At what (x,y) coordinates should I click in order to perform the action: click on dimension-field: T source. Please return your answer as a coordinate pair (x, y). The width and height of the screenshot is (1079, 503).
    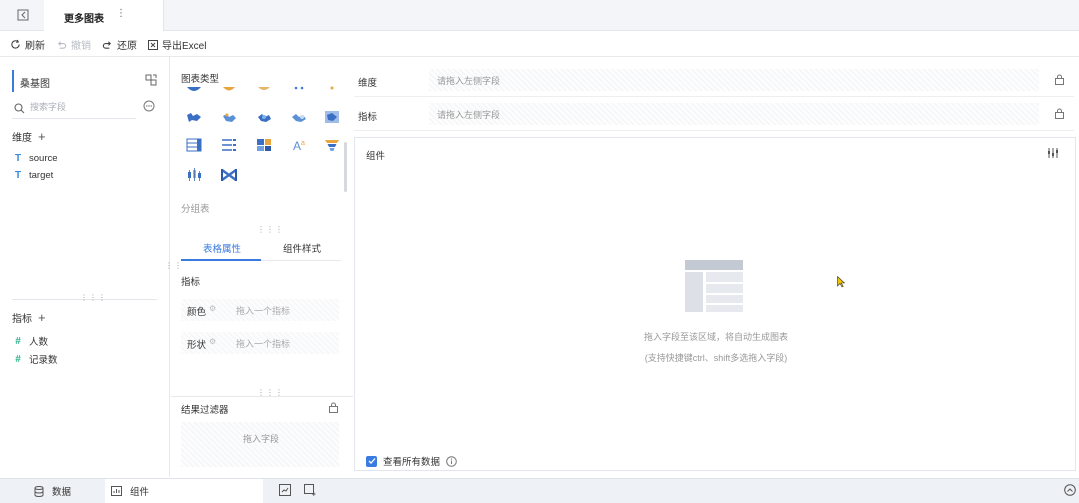
    Looking at the image, I should click on (35, 158).